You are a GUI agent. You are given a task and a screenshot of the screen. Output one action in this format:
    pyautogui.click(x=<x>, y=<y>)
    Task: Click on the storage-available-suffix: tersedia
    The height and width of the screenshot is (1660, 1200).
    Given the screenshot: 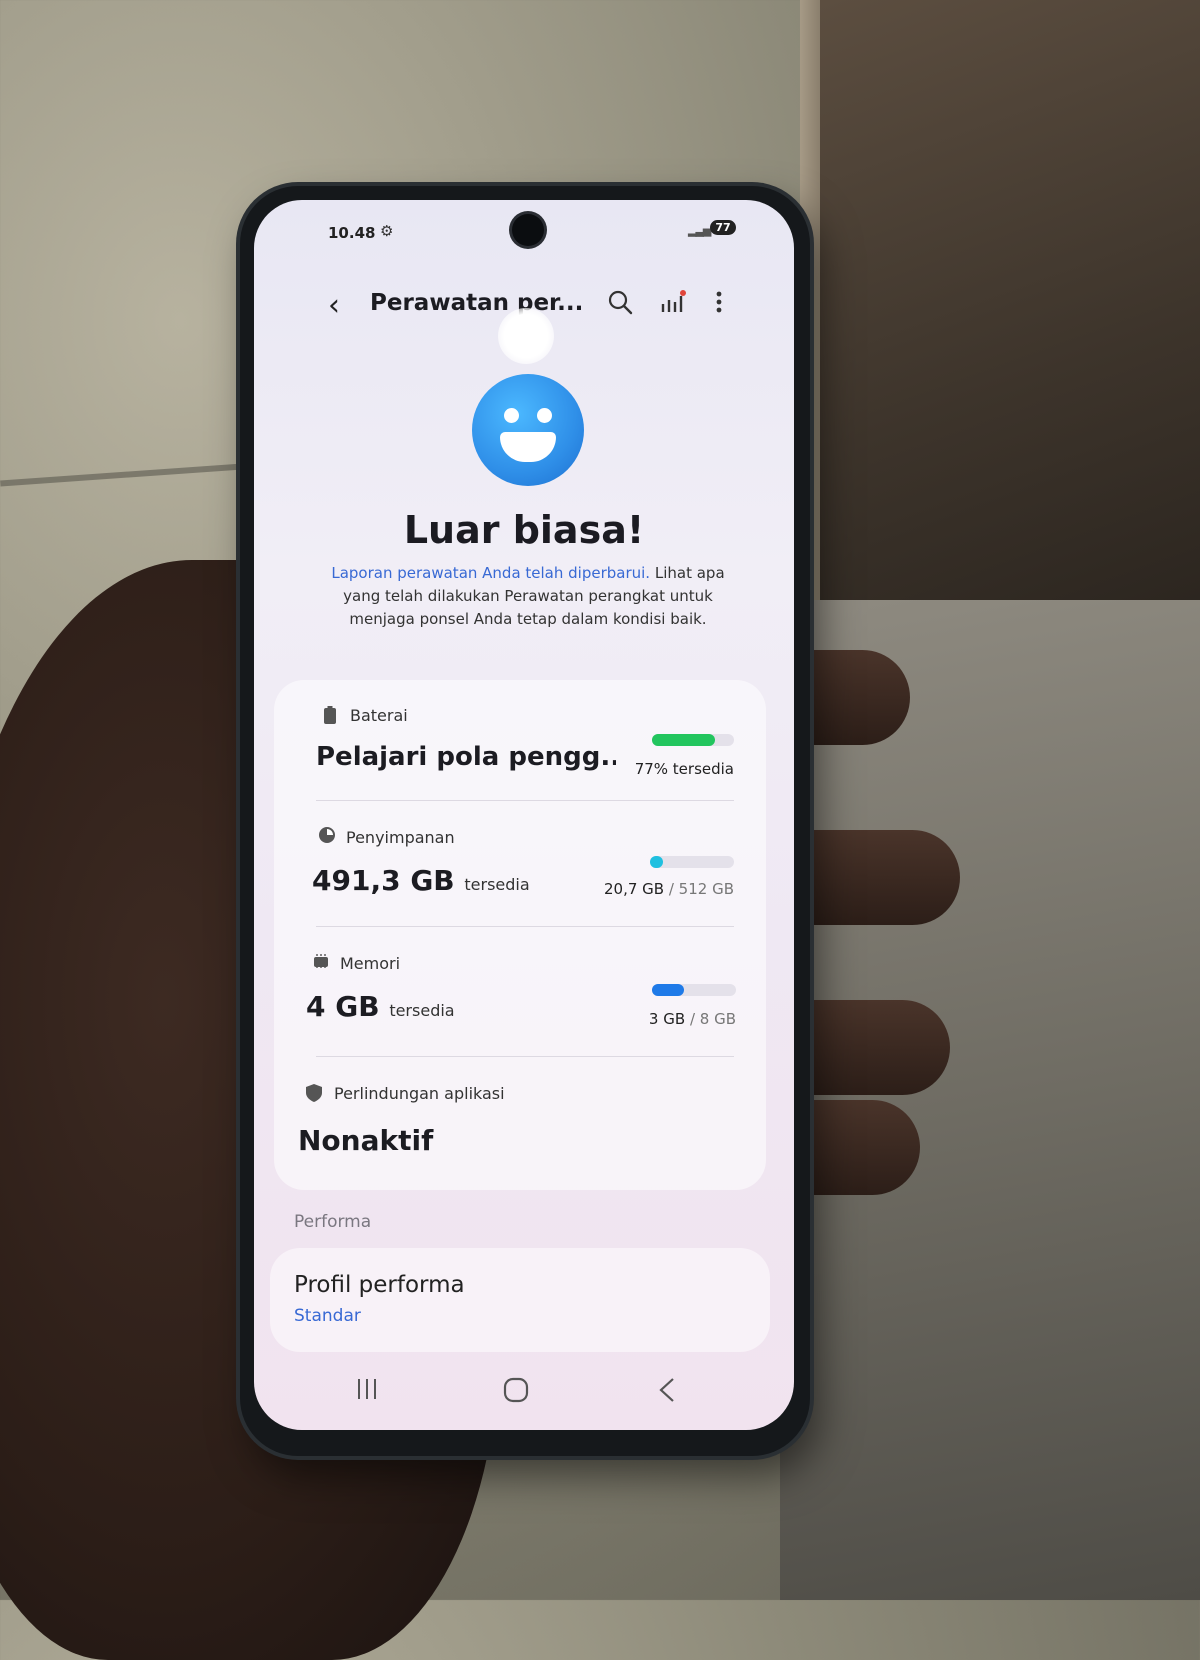 What is the action you would take?
    pyautogui.click(x=497, y=884)
    